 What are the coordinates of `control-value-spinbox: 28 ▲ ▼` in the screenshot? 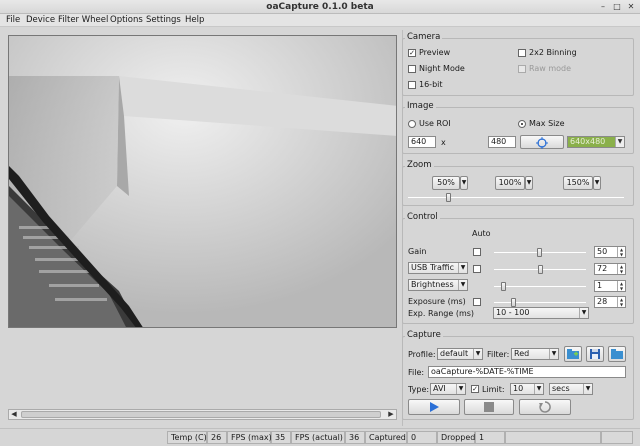 It's located at (610, 302).